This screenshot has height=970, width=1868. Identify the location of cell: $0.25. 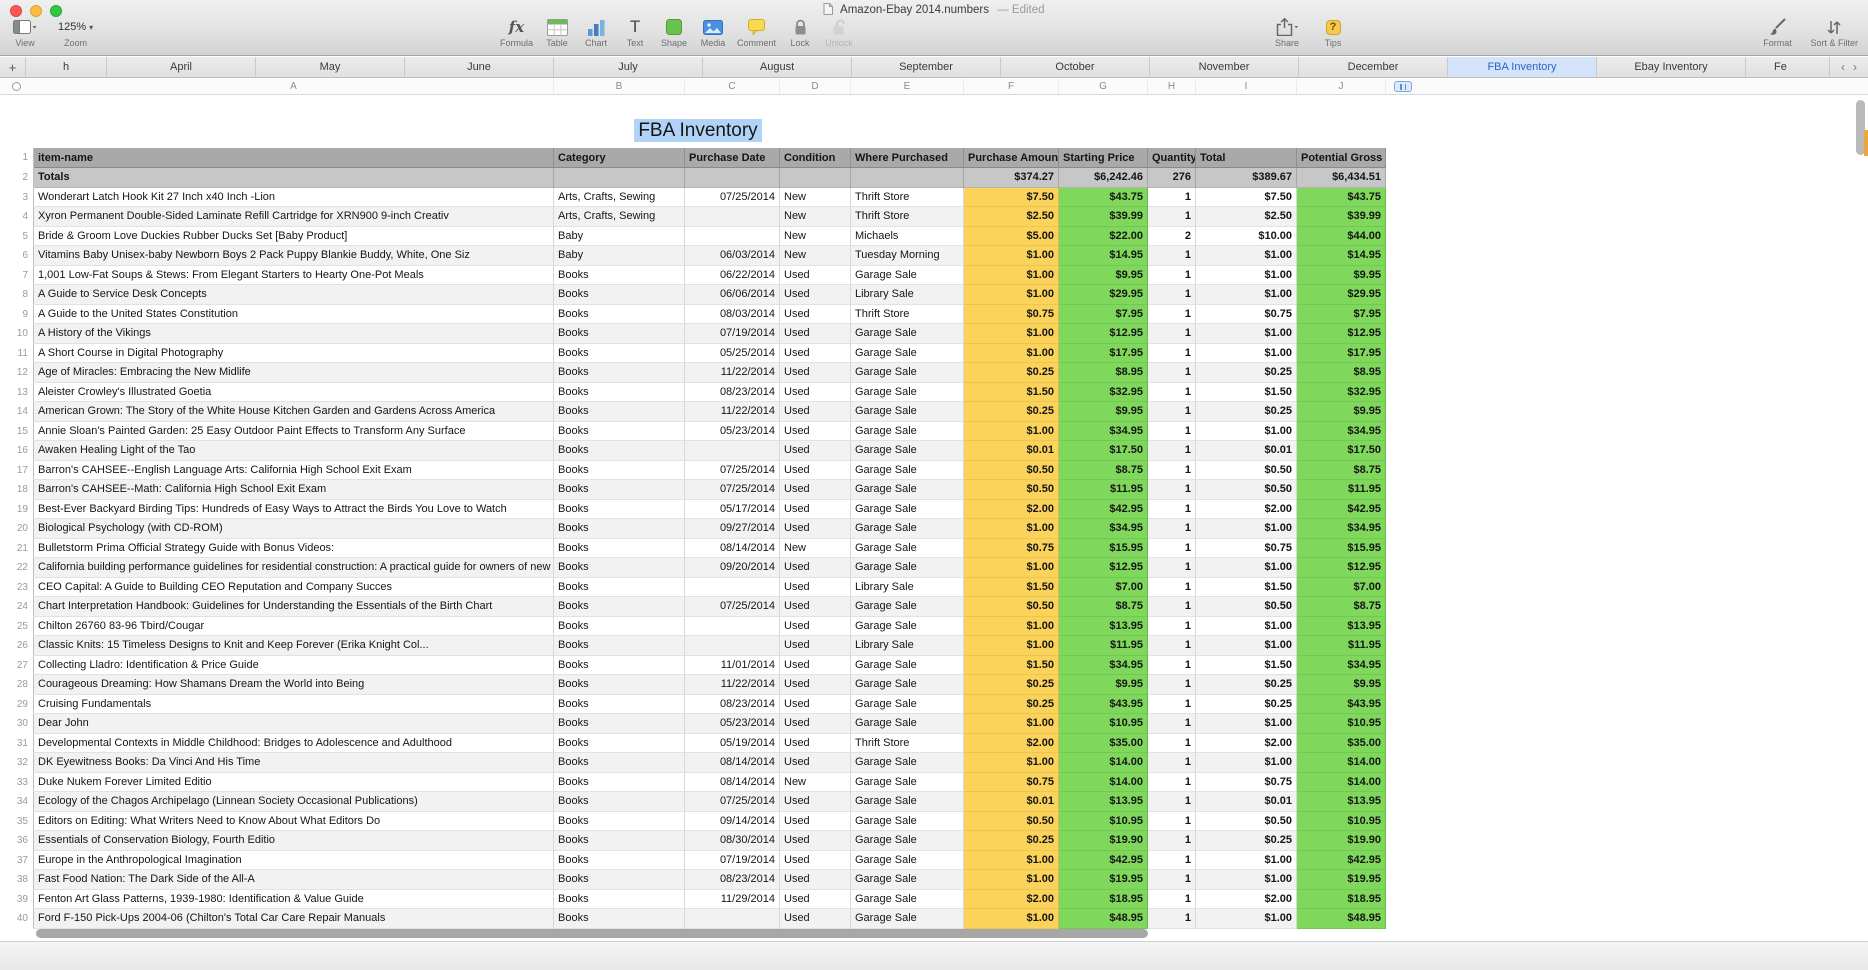
(1011, 373).